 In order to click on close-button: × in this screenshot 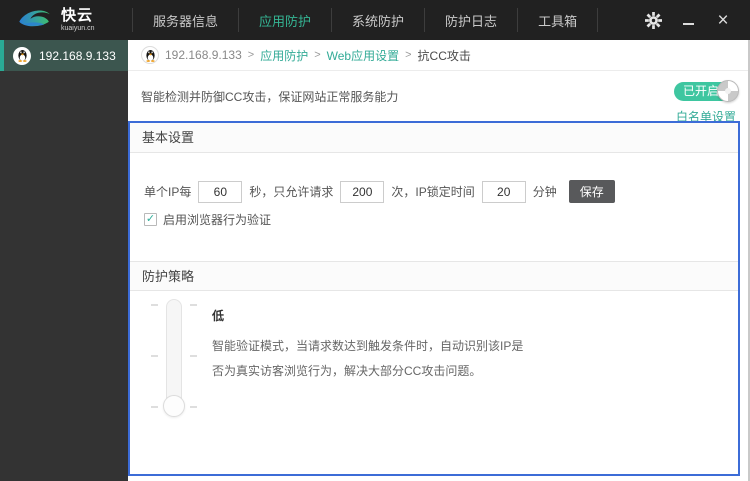, I will do `click(723, 20)`.